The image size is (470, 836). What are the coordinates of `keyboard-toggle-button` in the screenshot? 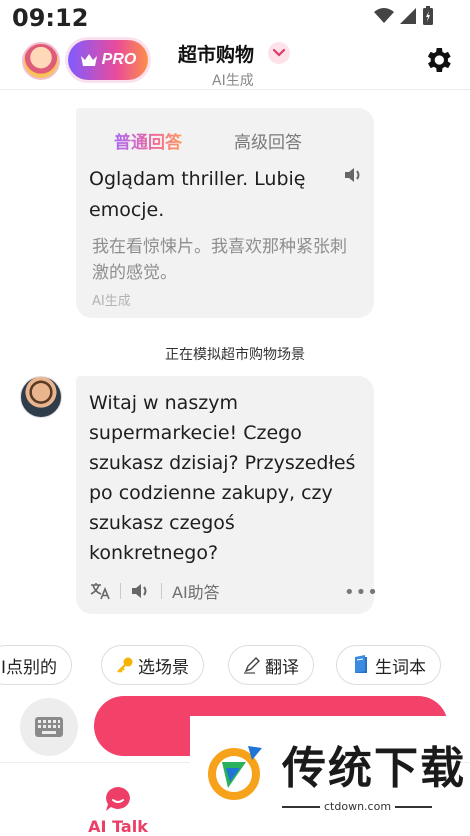 It's located at (49, 727).